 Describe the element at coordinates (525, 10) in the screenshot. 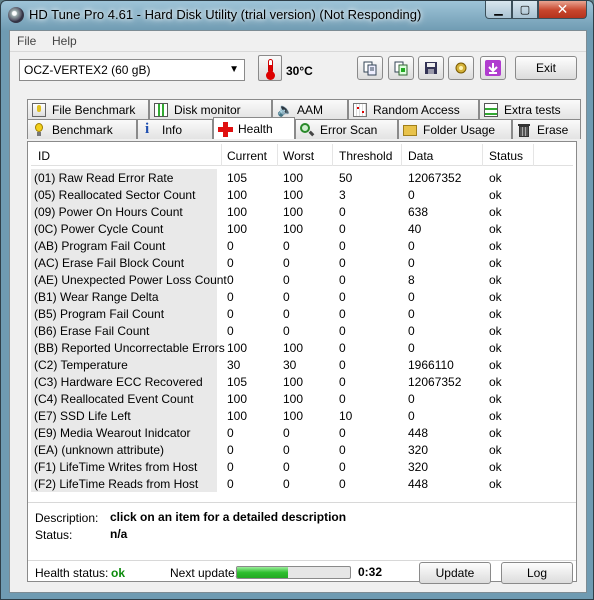

I see `maximize-button: ▢` at that location.